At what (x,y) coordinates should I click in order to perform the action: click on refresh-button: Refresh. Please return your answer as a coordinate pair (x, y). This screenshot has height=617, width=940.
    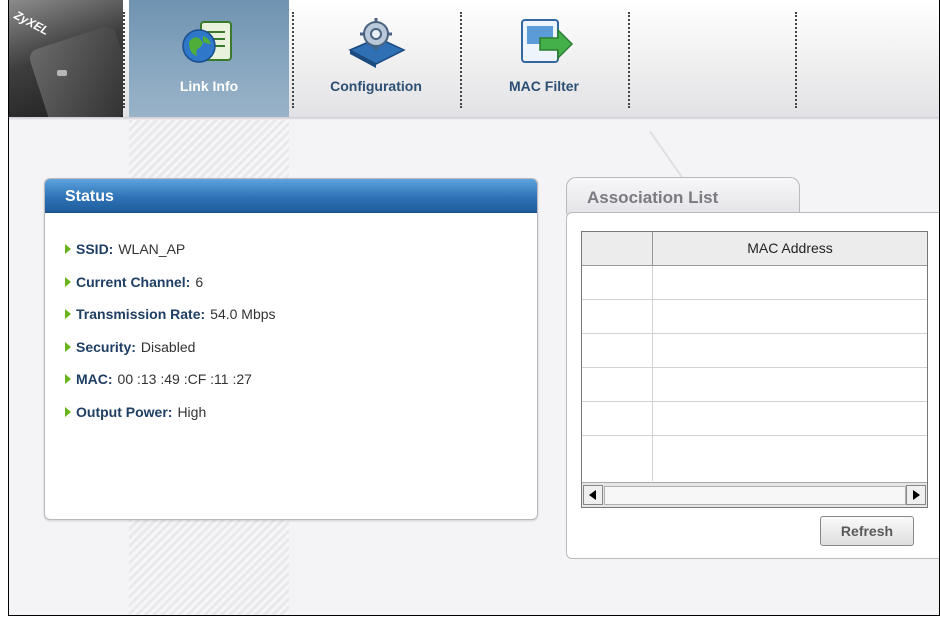
    Looking at the image, I should click on (867, 531).